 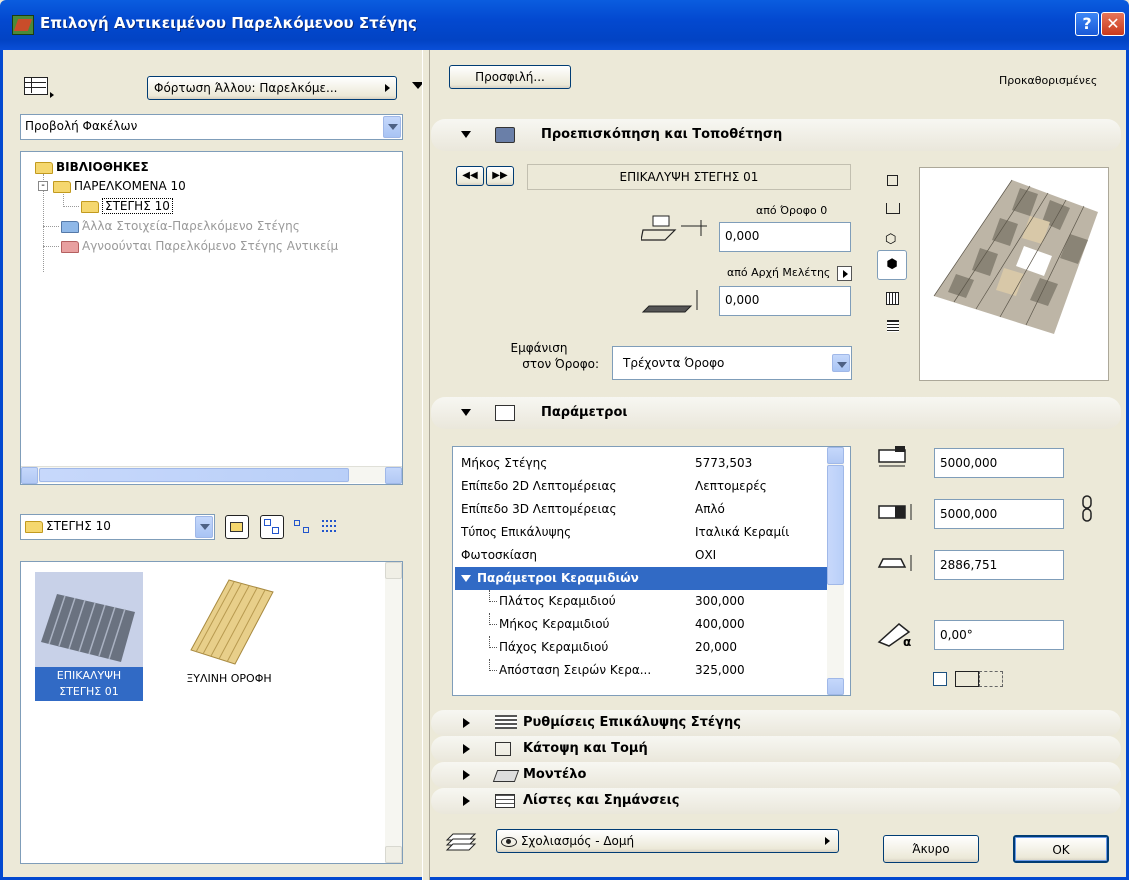 What do you see at coordinates (710, 509) in the screenshot?
I see `param-value: Απλό` at bounding box center [710, 509].